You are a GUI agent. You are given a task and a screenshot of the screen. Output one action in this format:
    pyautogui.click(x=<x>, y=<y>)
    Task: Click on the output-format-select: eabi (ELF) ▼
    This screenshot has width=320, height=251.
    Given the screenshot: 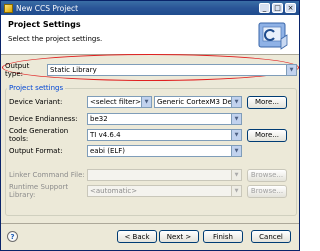 What is the action you would take?
    pyautogui.click(x=164, y=151)
    